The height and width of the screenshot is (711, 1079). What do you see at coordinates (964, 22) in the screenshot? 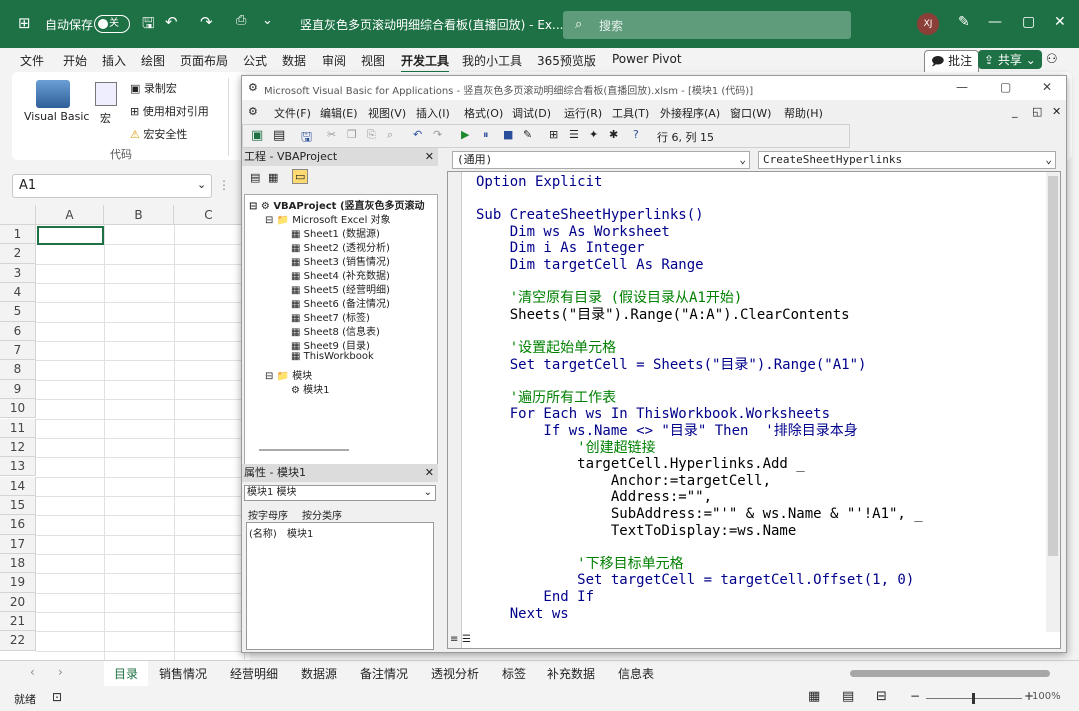
I see `ribbon-display-icon: ✎` at bounding box center [964, 22].